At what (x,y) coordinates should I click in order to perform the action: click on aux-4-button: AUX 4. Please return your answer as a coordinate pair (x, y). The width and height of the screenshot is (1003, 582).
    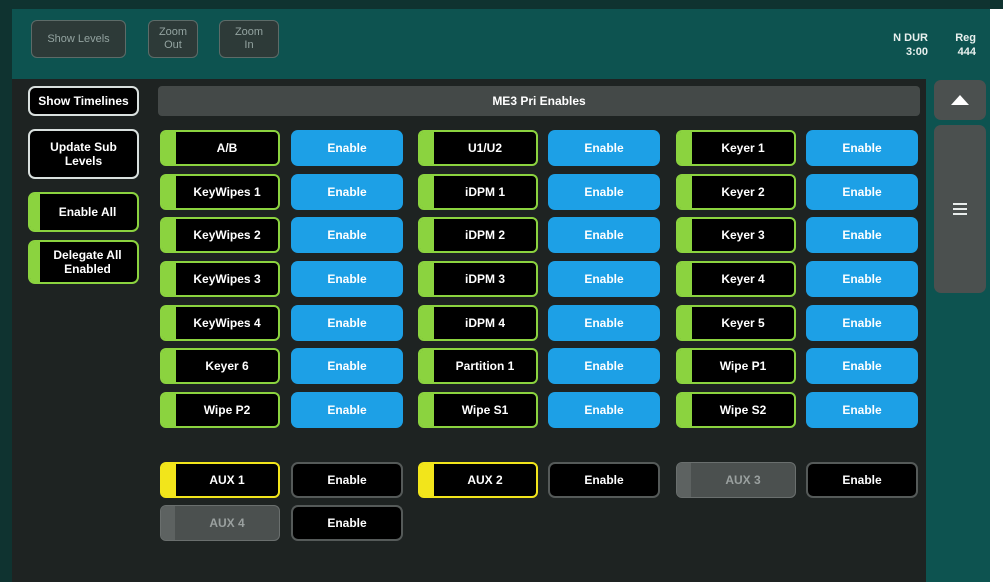
    Looking at the image, I should click on (220, 523).